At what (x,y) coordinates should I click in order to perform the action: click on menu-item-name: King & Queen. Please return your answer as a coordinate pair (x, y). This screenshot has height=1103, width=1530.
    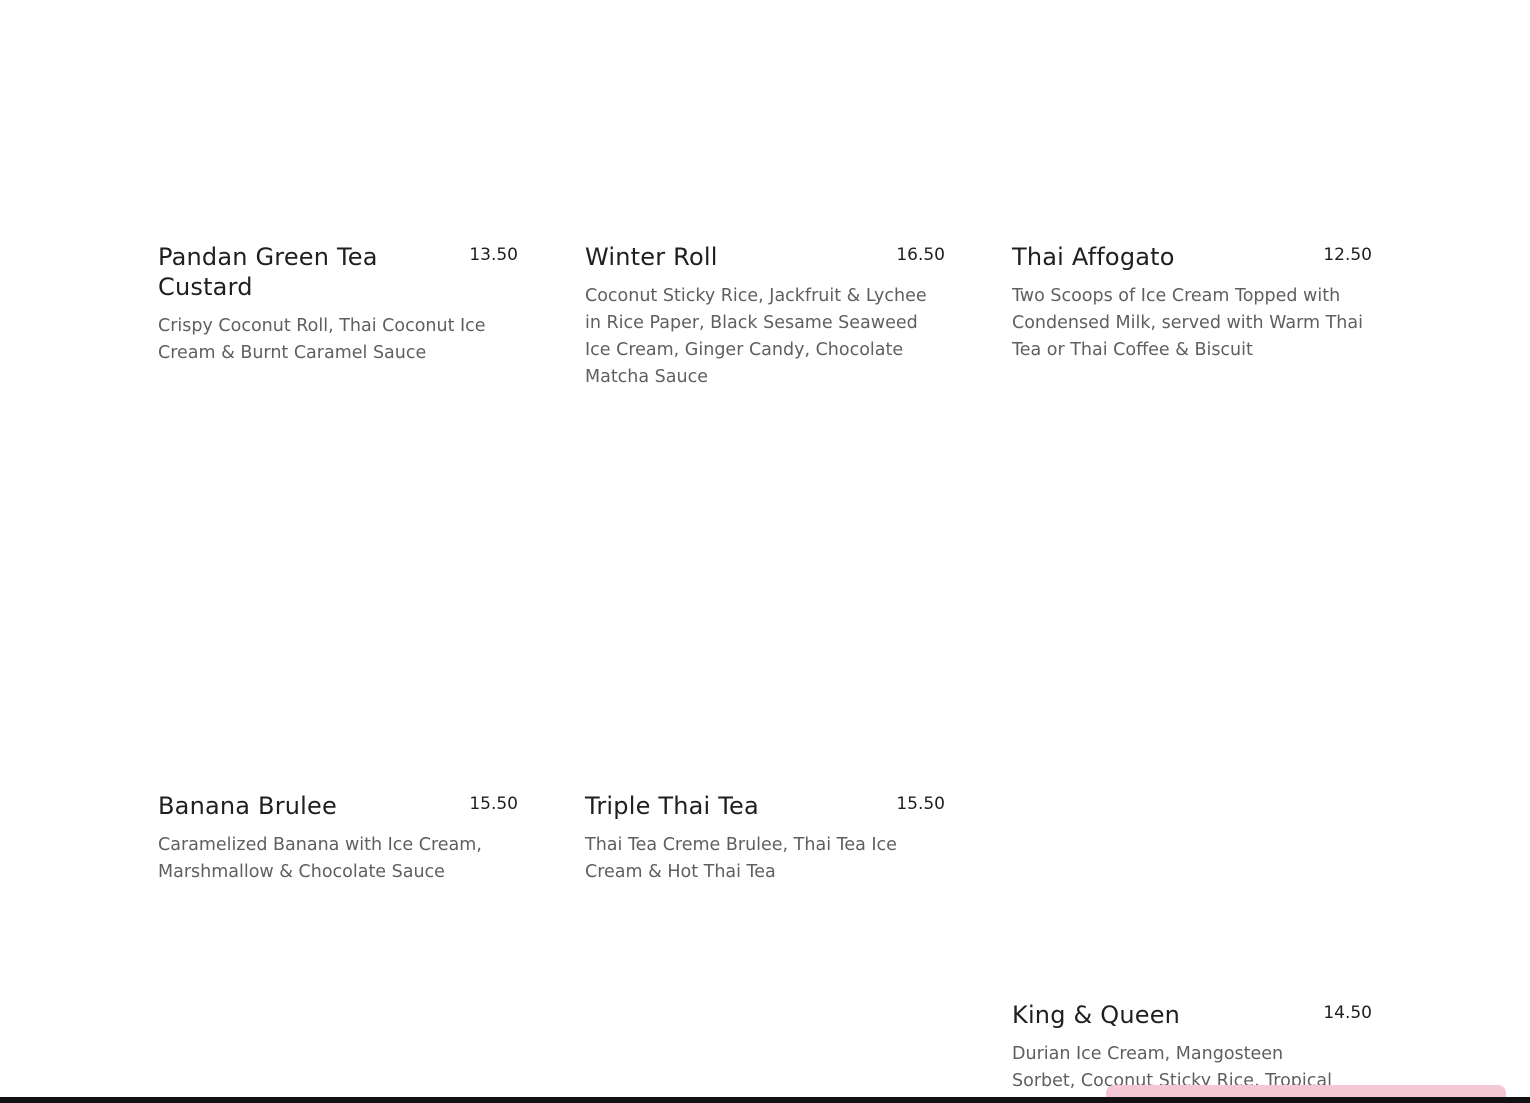
    Looking at the image, I should click on (1096, 1015).